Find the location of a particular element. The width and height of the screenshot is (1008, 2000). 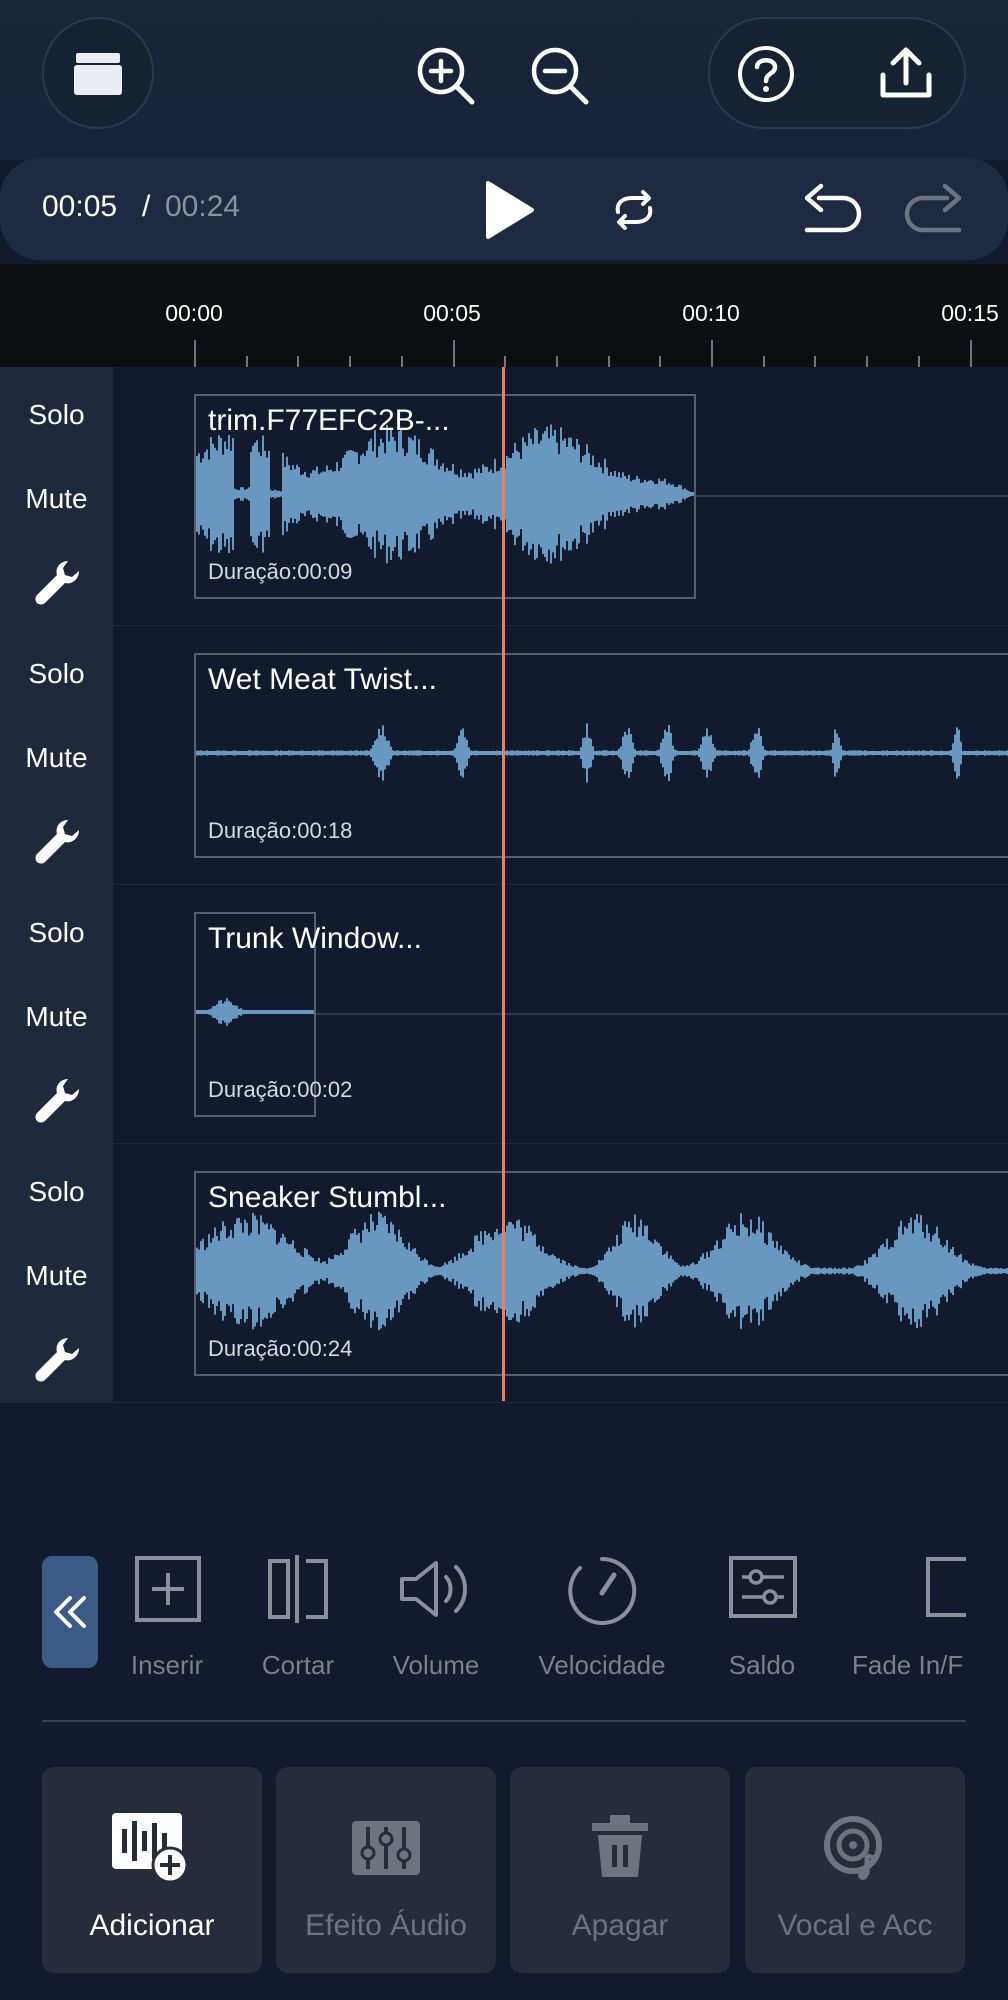

audio-clip: Sneaker Stumbl... Duração:00:24 is located at coordinates (601, 1273).